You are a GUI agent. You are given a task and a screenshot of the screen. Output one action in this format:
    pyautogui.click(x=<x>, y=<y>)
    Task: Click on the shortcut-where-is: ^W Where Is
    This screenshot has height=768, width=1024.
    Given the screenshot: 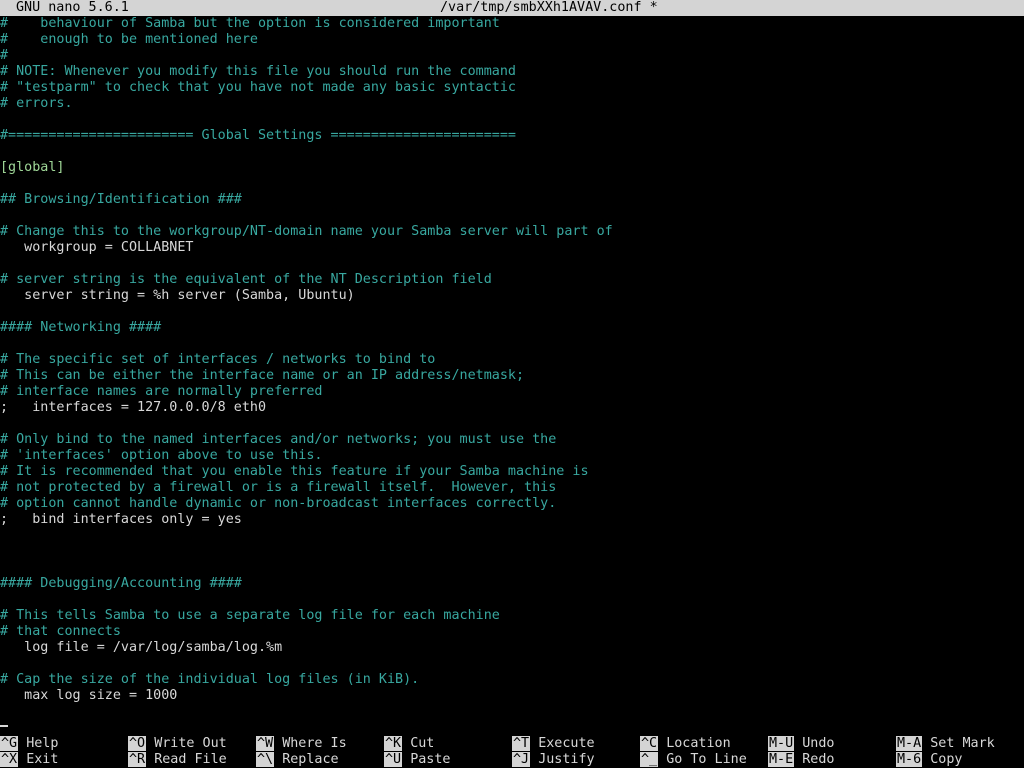 What is the action you would take?
    pyautogui.click(x=301, y=744)
    